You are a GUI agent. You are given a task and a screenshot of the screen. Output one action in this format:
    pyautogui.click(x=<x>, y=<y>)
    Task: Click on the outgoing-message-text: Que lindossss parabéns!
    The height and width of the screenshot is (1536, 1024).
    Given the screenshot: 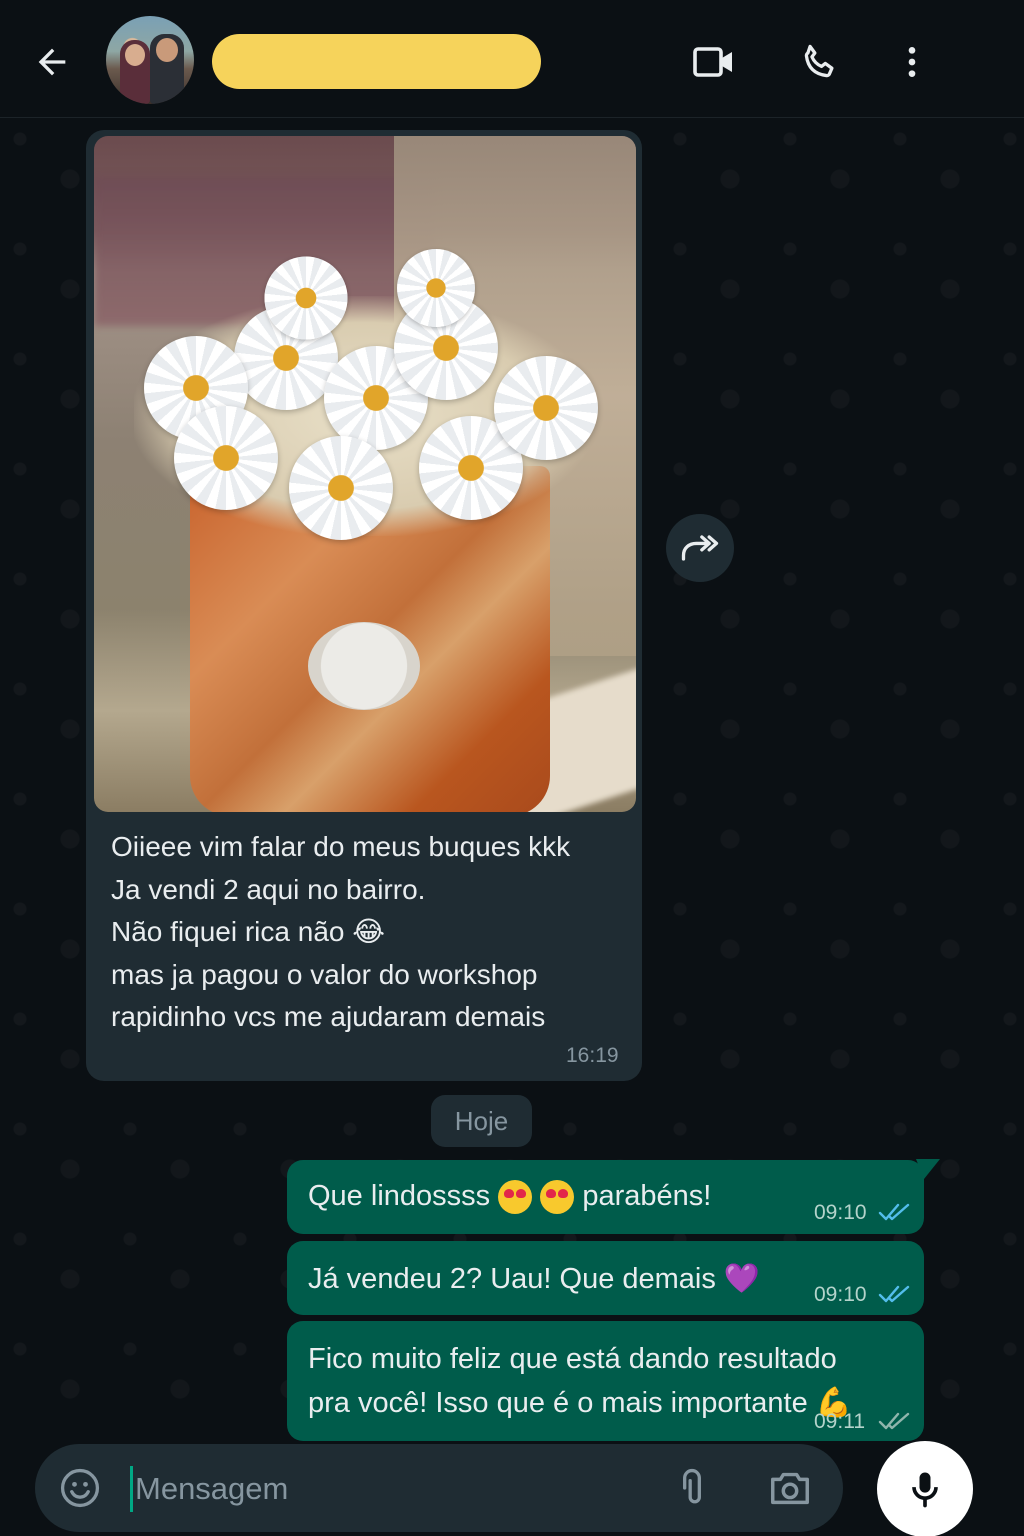 What is the action you would take?
    pyautogui.click(x=509, y=1197)
    